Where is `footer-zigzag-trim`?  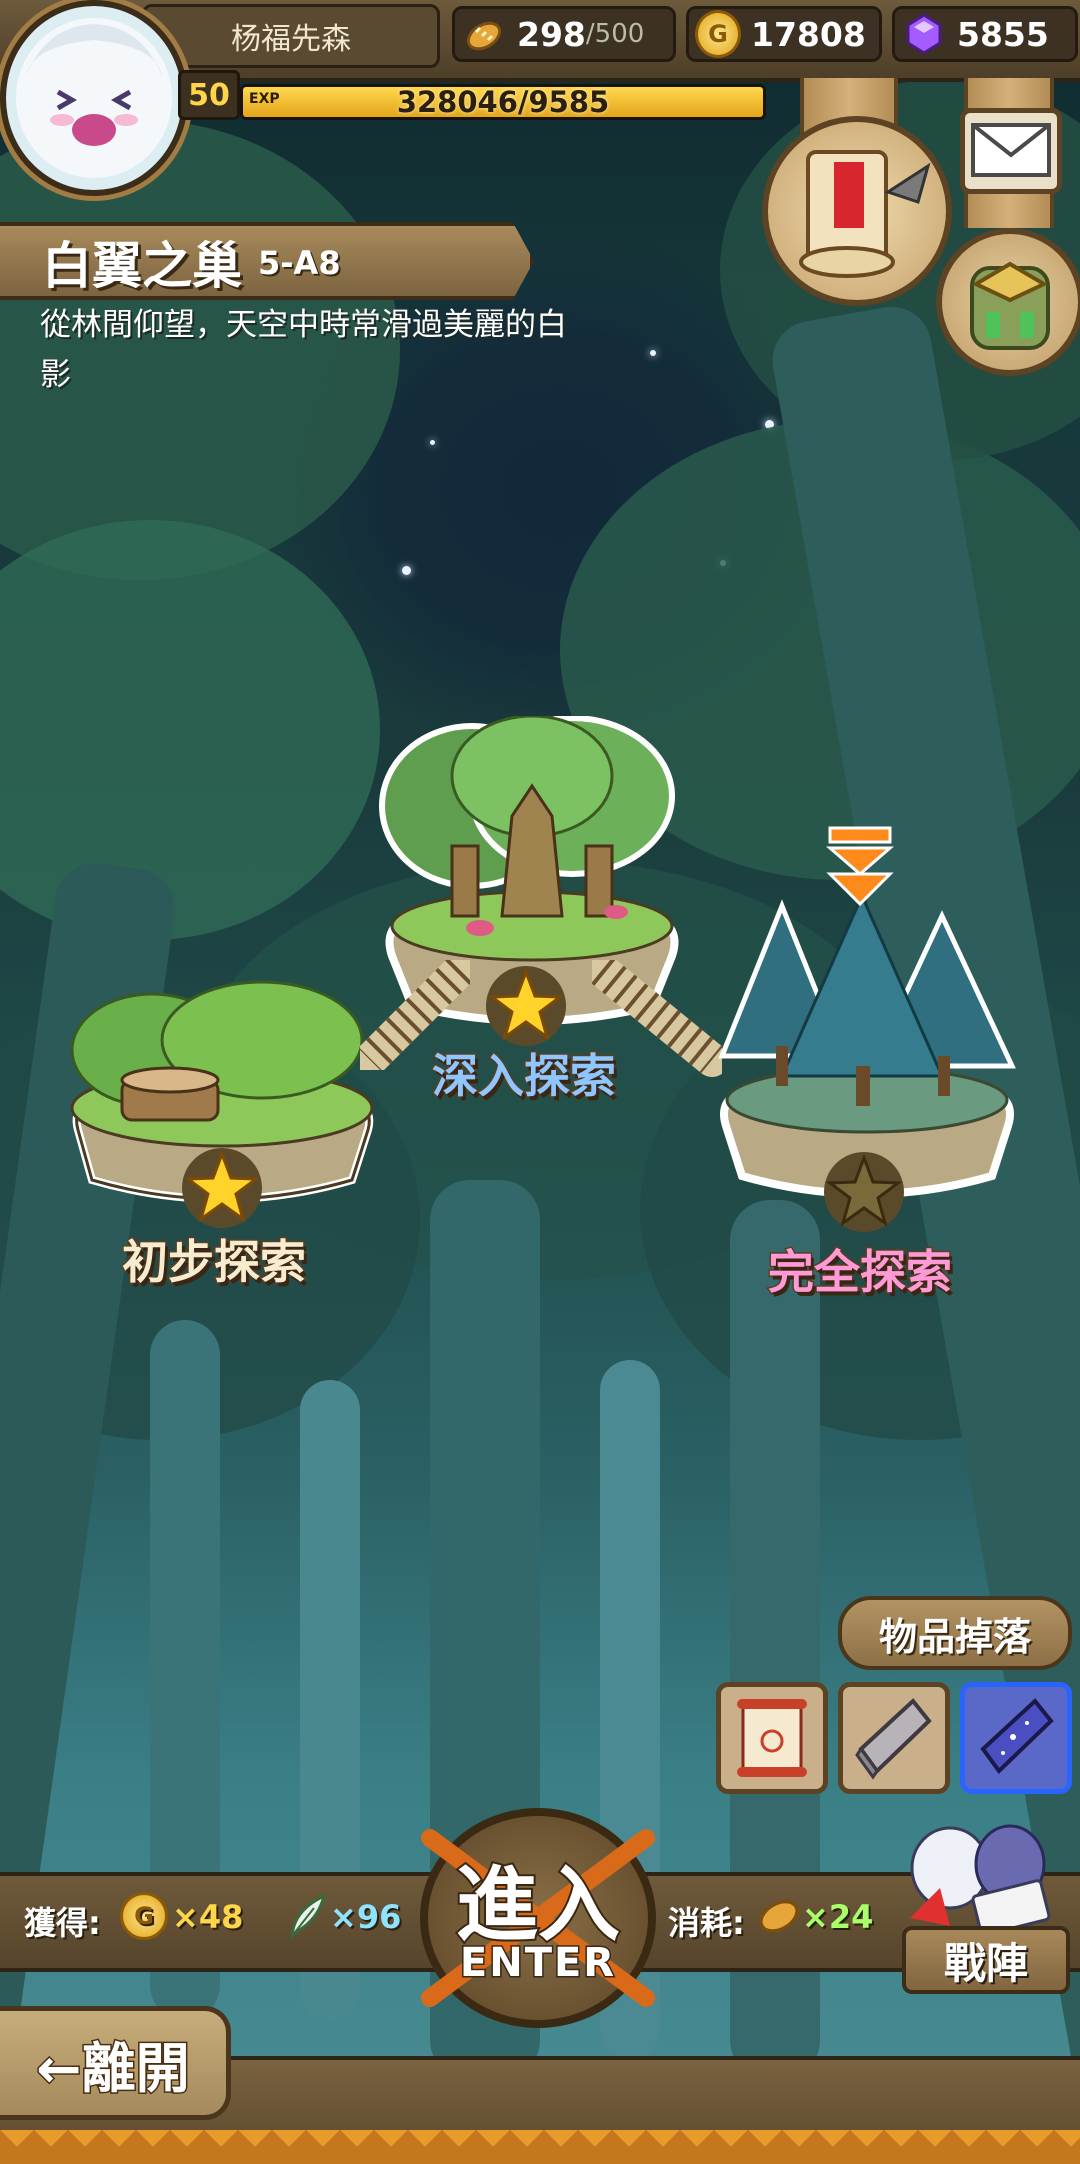
footer-zigzag-trim is located at coordinates (540, 2147).